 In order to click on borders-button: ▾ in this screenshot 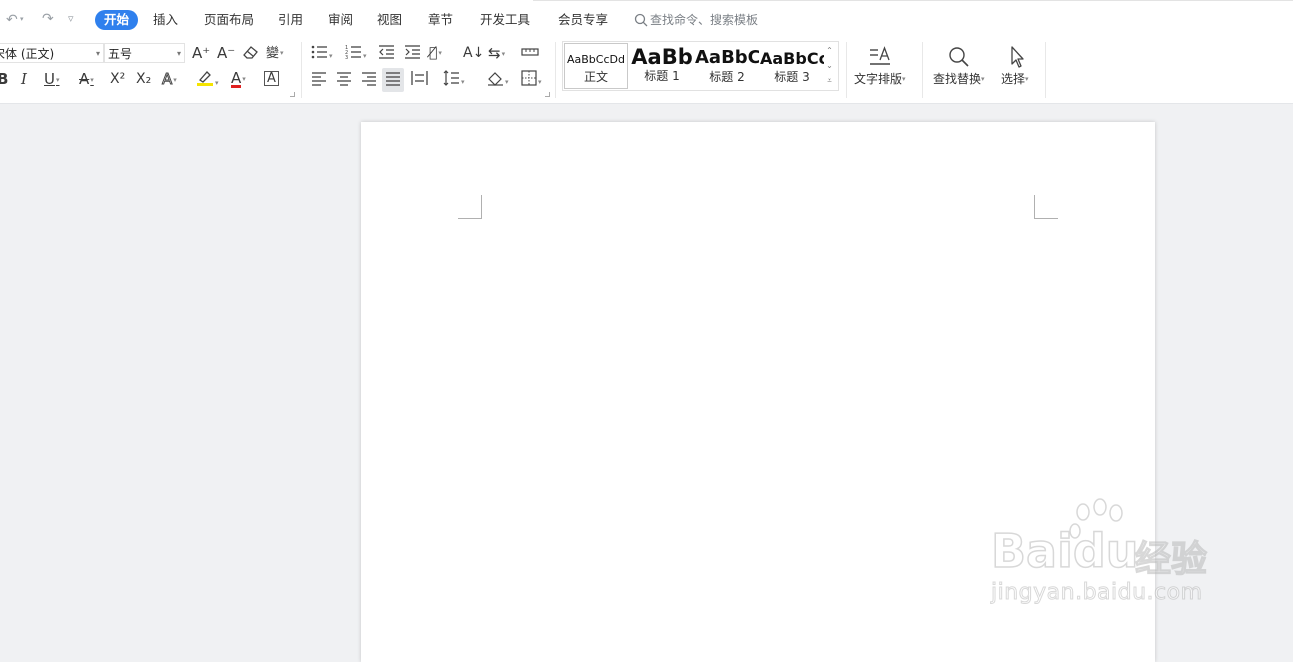, I will do `click(531, 80)`.